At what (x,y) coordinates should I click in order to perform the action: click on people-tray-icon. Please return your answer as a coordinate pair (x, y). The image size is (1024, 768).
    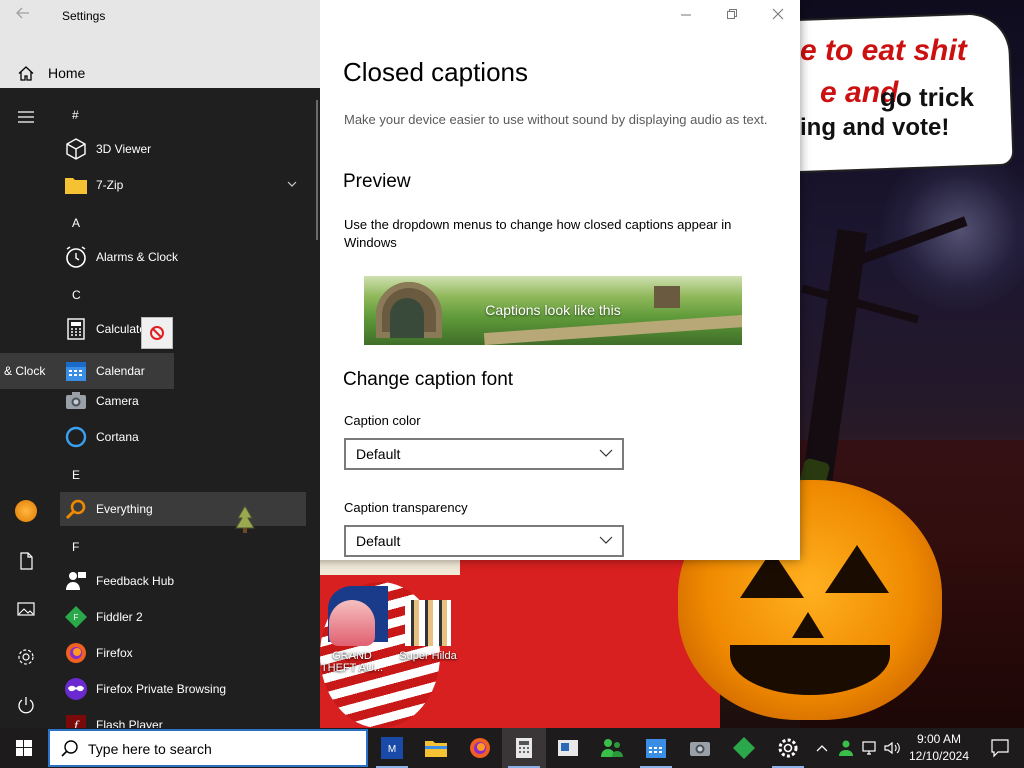
    Looking at the image, I should click on (846, 748).